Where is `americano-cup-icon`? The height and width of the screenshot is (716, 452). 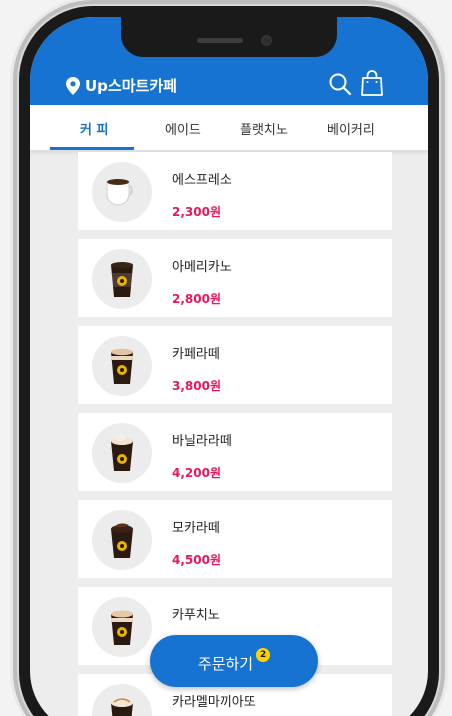
americano-cup-icon is located at coordinates (122, 279).